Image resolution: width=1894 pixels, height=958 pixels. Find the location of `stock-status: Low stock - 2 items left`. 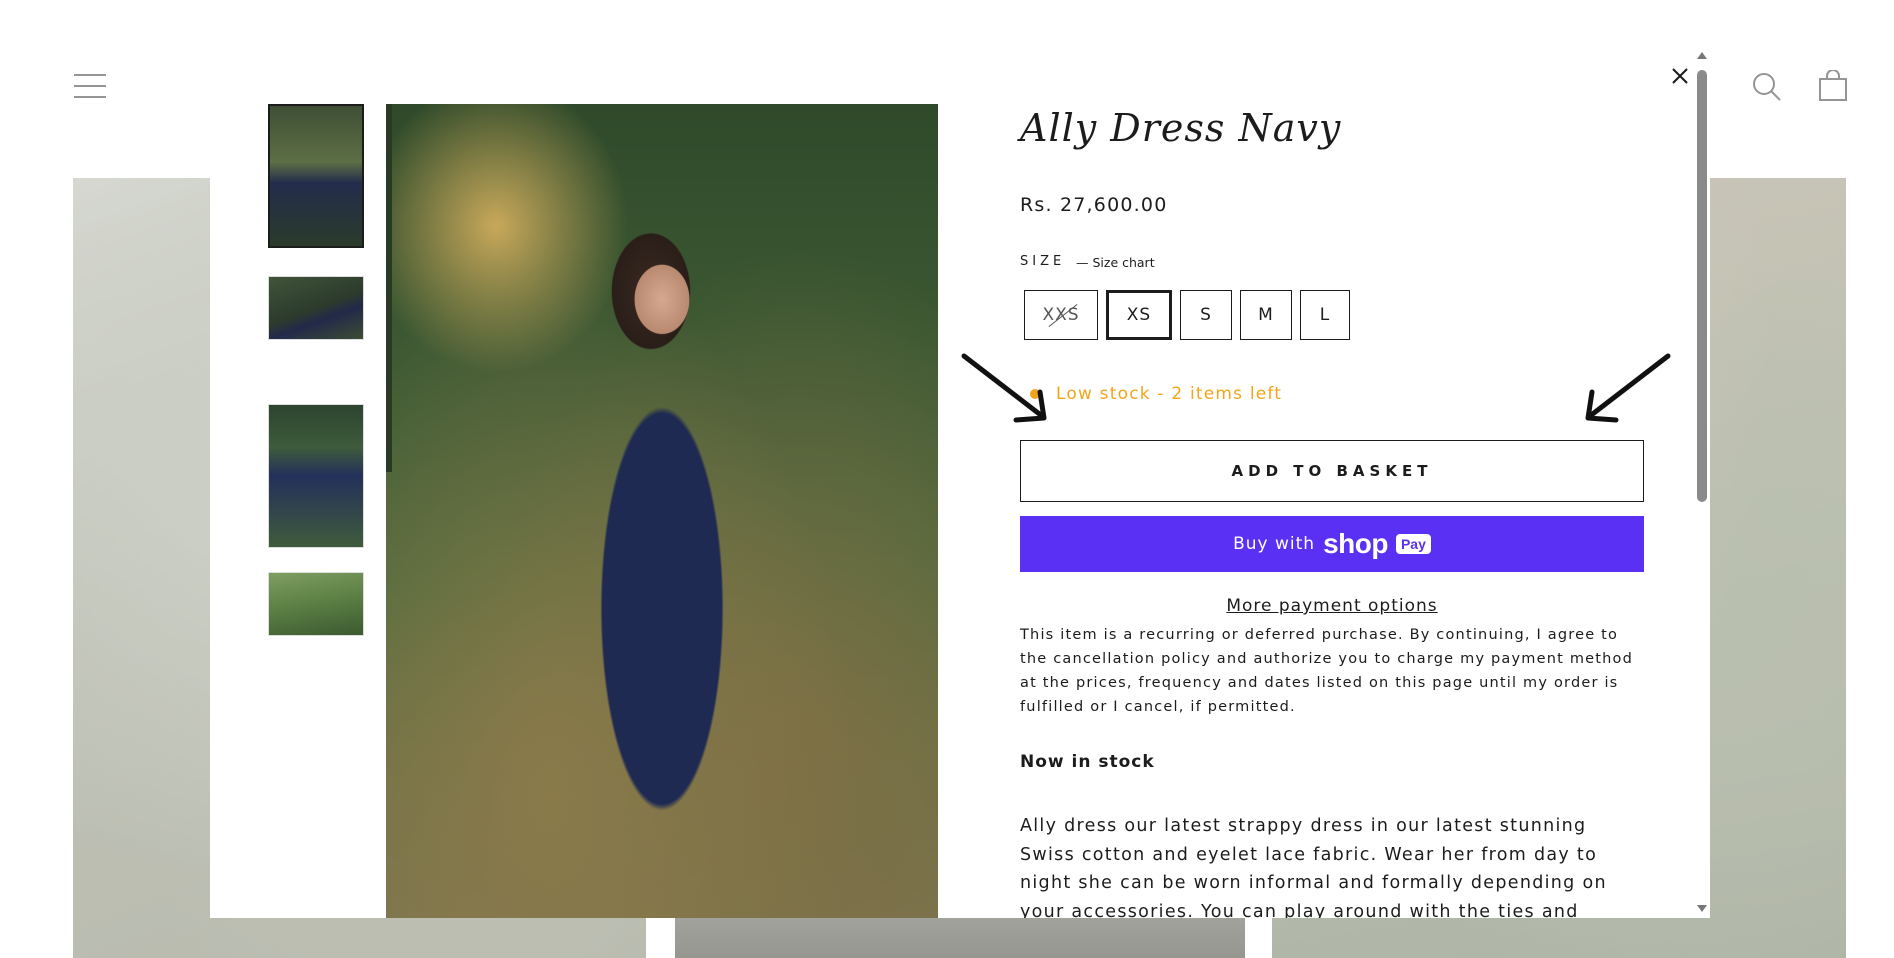

stock-status: Low stock - 2 items left is located at coordinates (1156, 394).